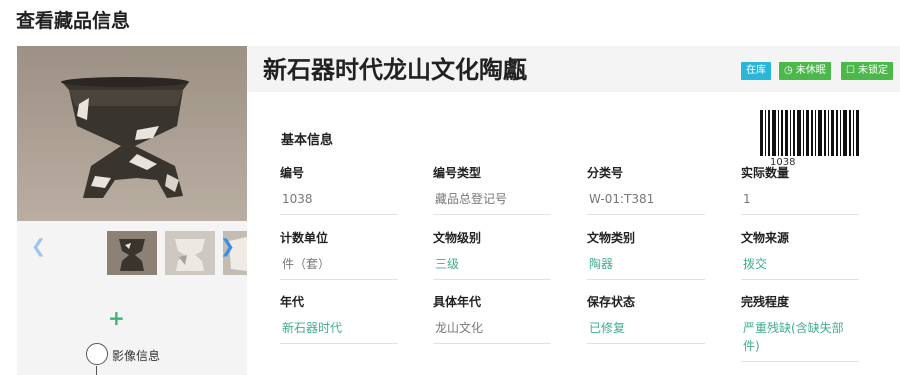  I want to click on status-badge-label: 未休眠, so click(810, 70).